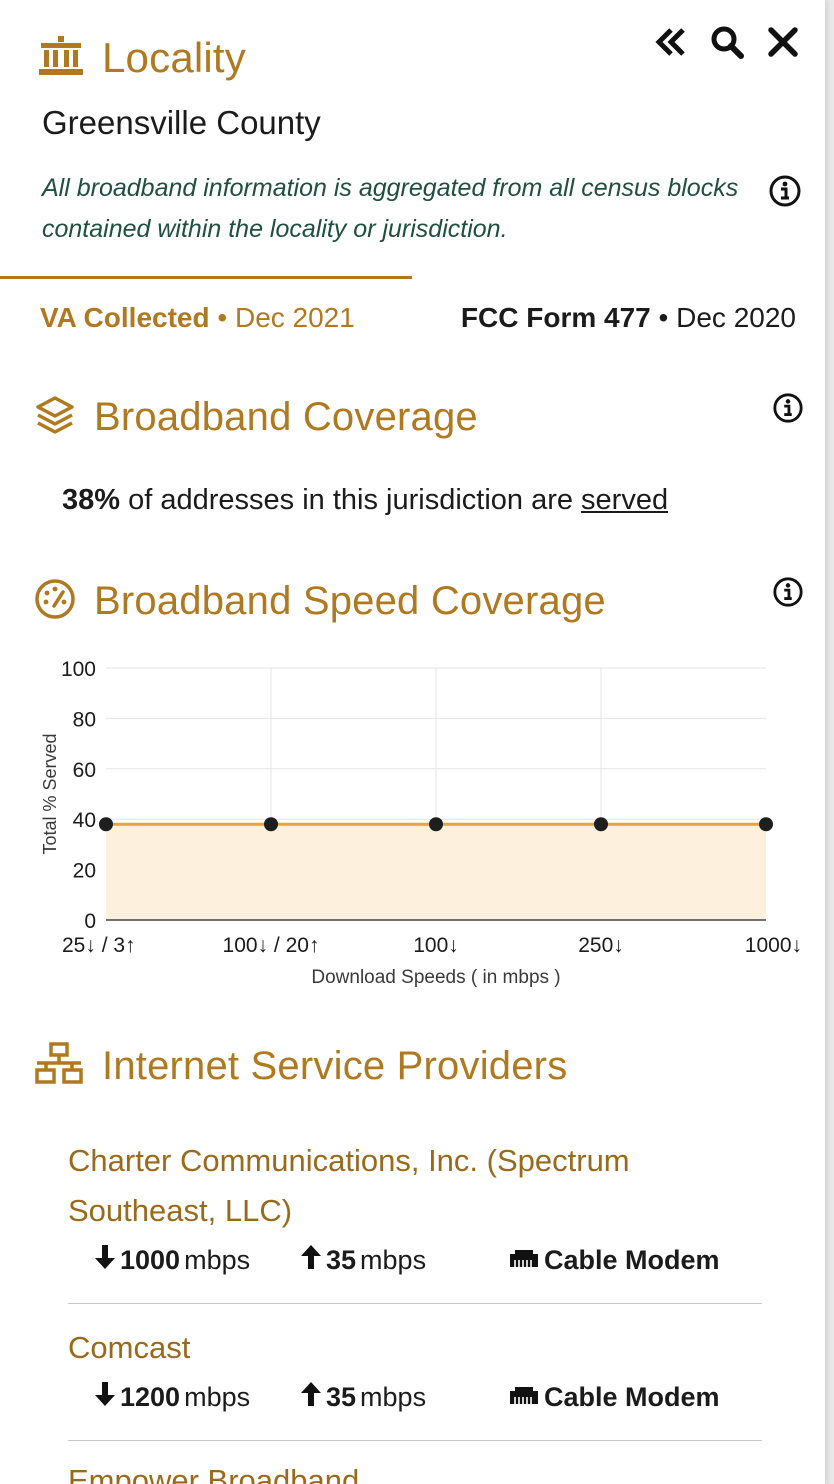 Image resolution: width=834 pixels, height=1484 pixels. Describe the element at coordinates (181, 122) in the screenshot. I see `locality-name: Greensville County` at that location.